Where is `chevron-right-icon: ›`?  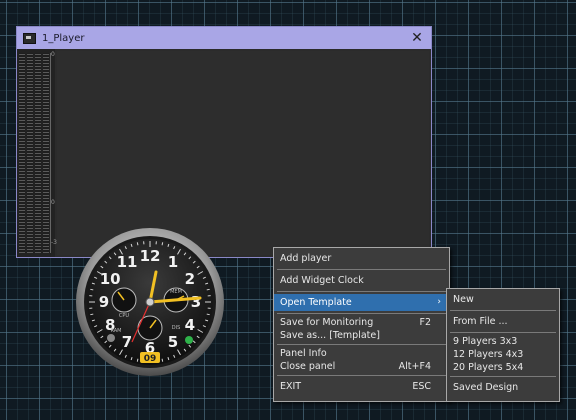 chevron-right-icon: › is located at coordinates (439, 302).